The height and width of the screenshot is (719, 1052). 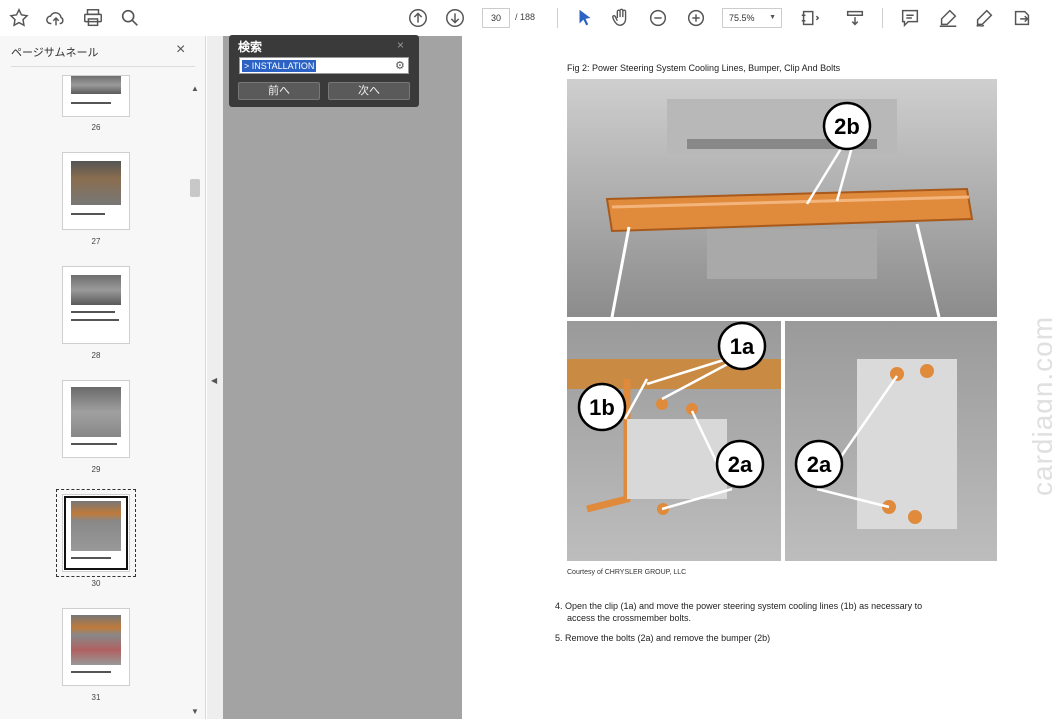 What do you see at coordinates (195, 188) in the screenshot?
I see `scrollbar-thumb` at bounding box center [195, 188].